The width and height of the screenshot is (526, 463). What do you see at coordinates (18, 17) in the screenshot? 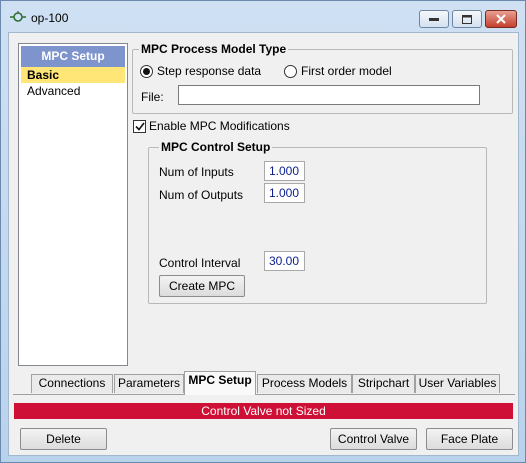
I see `app-icon` at bounding box center [18, 17].